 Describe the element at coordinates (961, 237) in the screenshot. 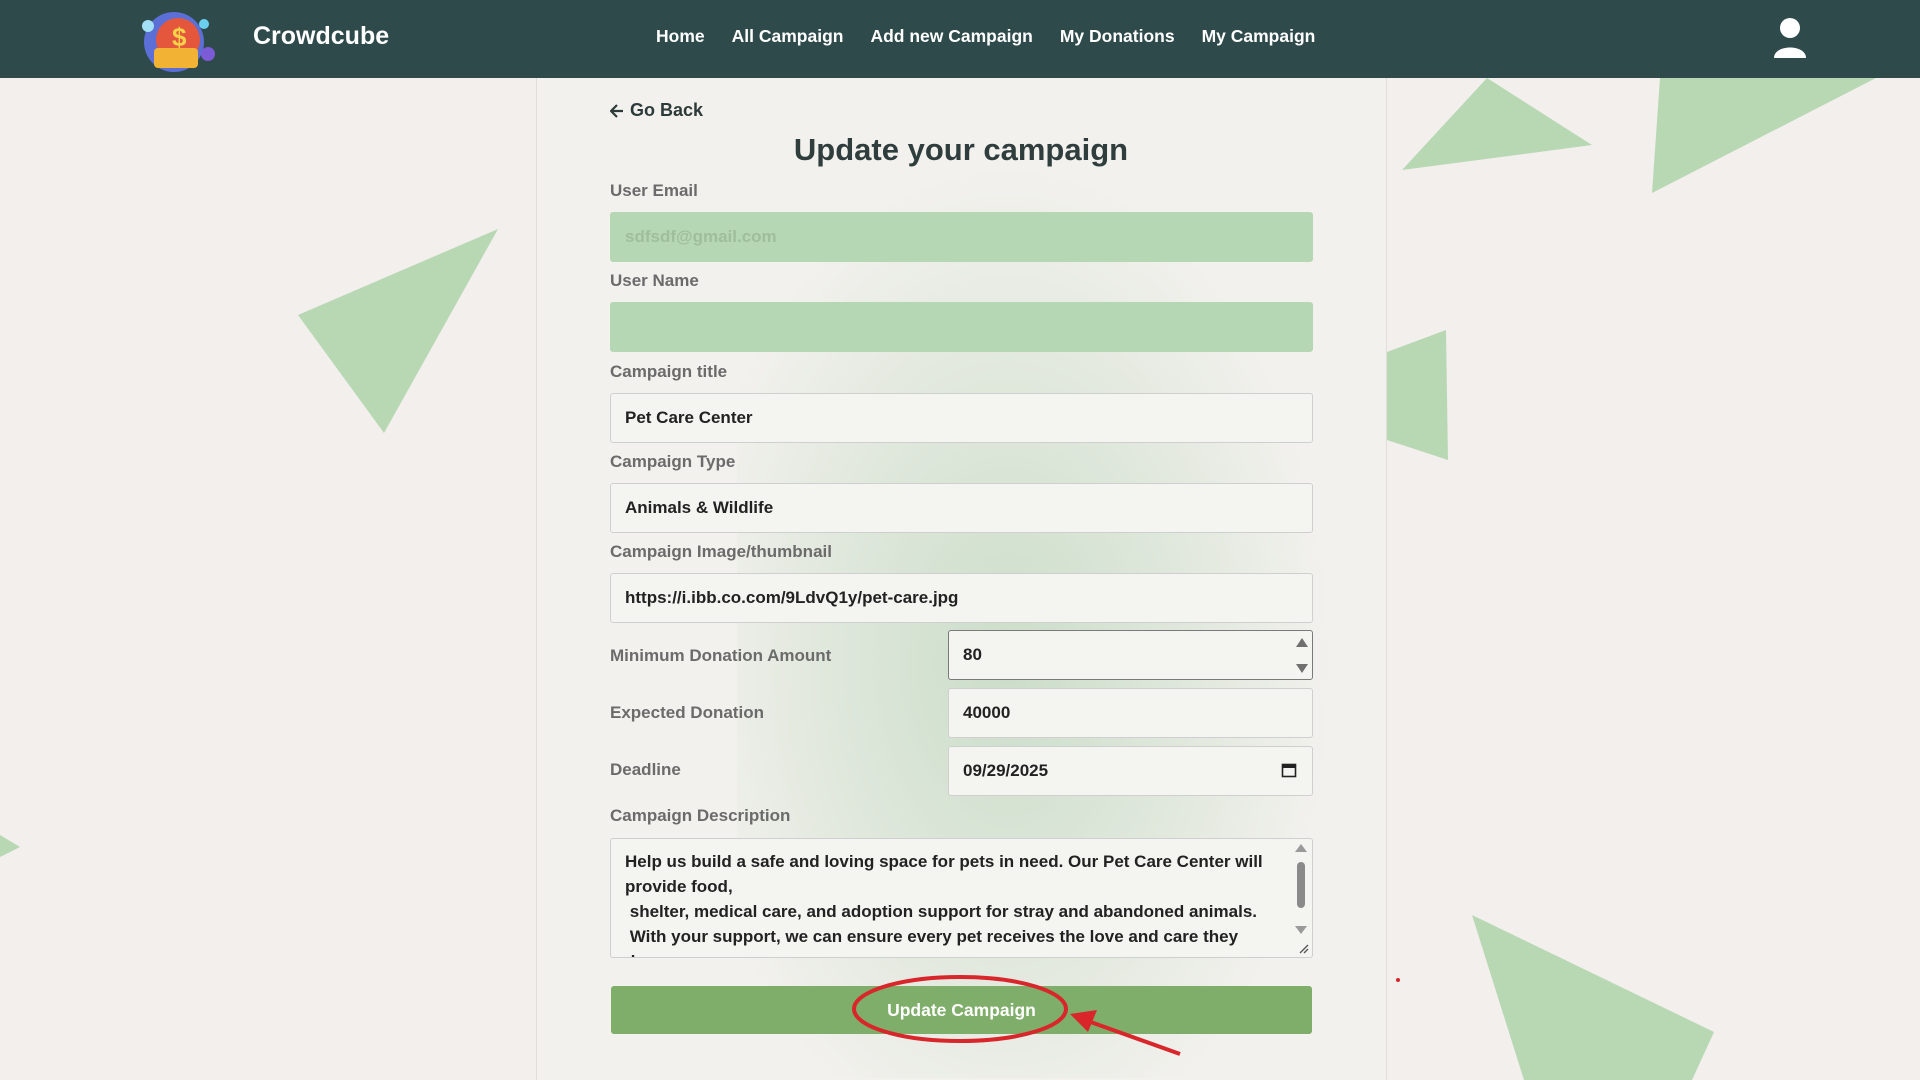

I see `user-email-field` at that location.